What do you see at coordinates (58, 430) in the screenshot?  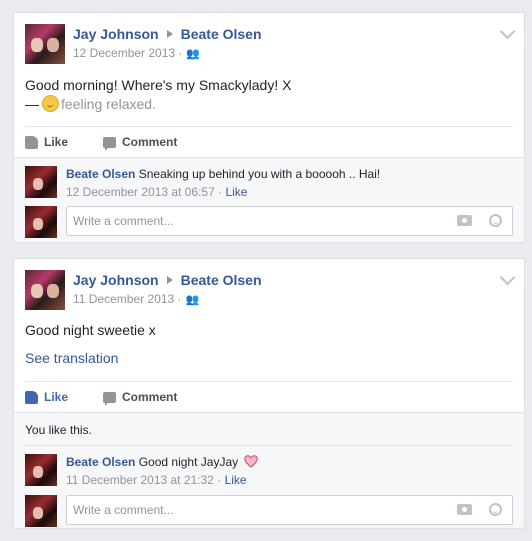 I see `likes-summary: You like this.` at bounding box center [58, 430].